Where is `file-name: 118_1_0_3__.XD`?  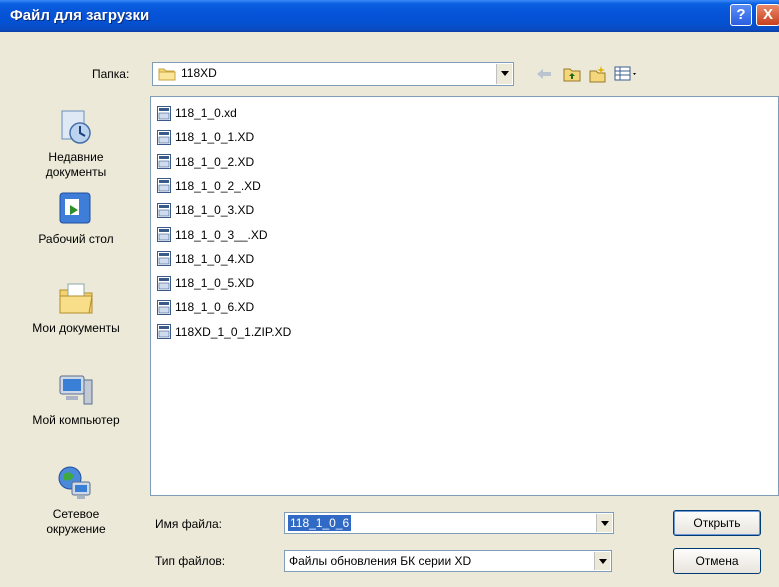 file-name: 118_1_0_3__.XD is located at coordinates (221, 234).